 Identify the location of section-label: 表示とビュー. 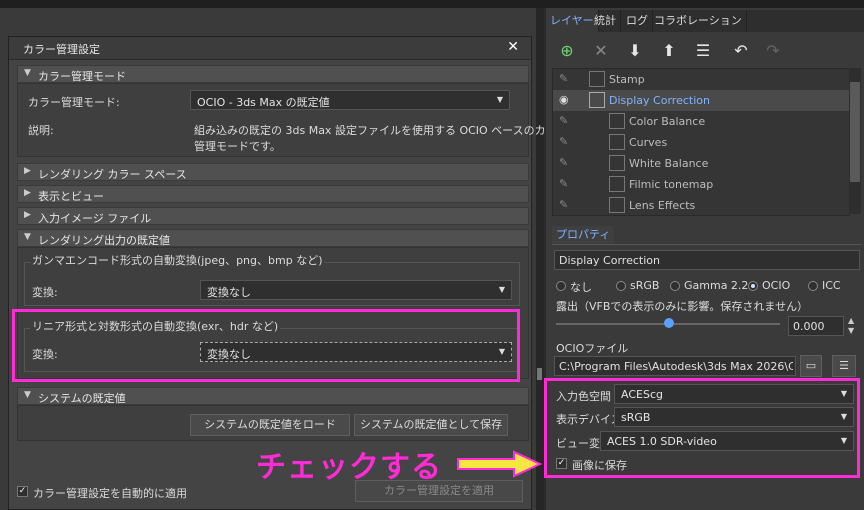
(71, 196).